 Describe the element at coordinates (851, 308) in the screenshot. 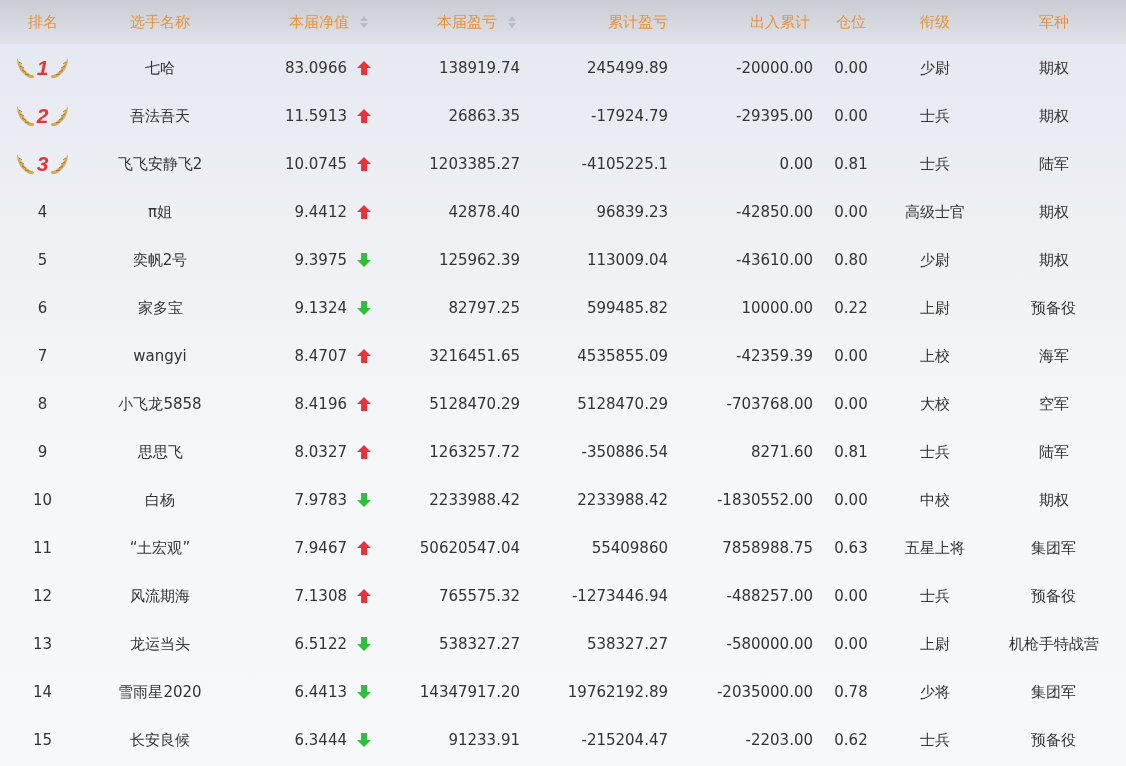

I see `position-ratio: 0.22` at that location.